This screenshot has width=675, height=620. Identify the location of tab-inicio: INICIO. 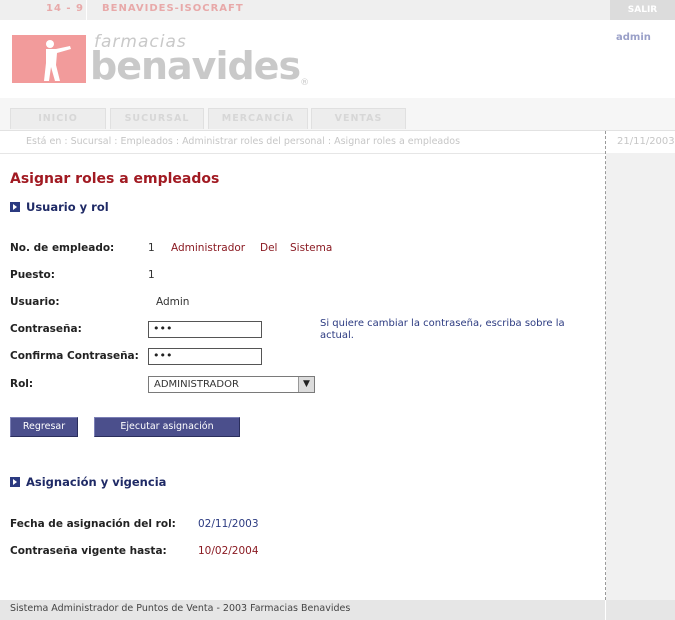
(58, 118).